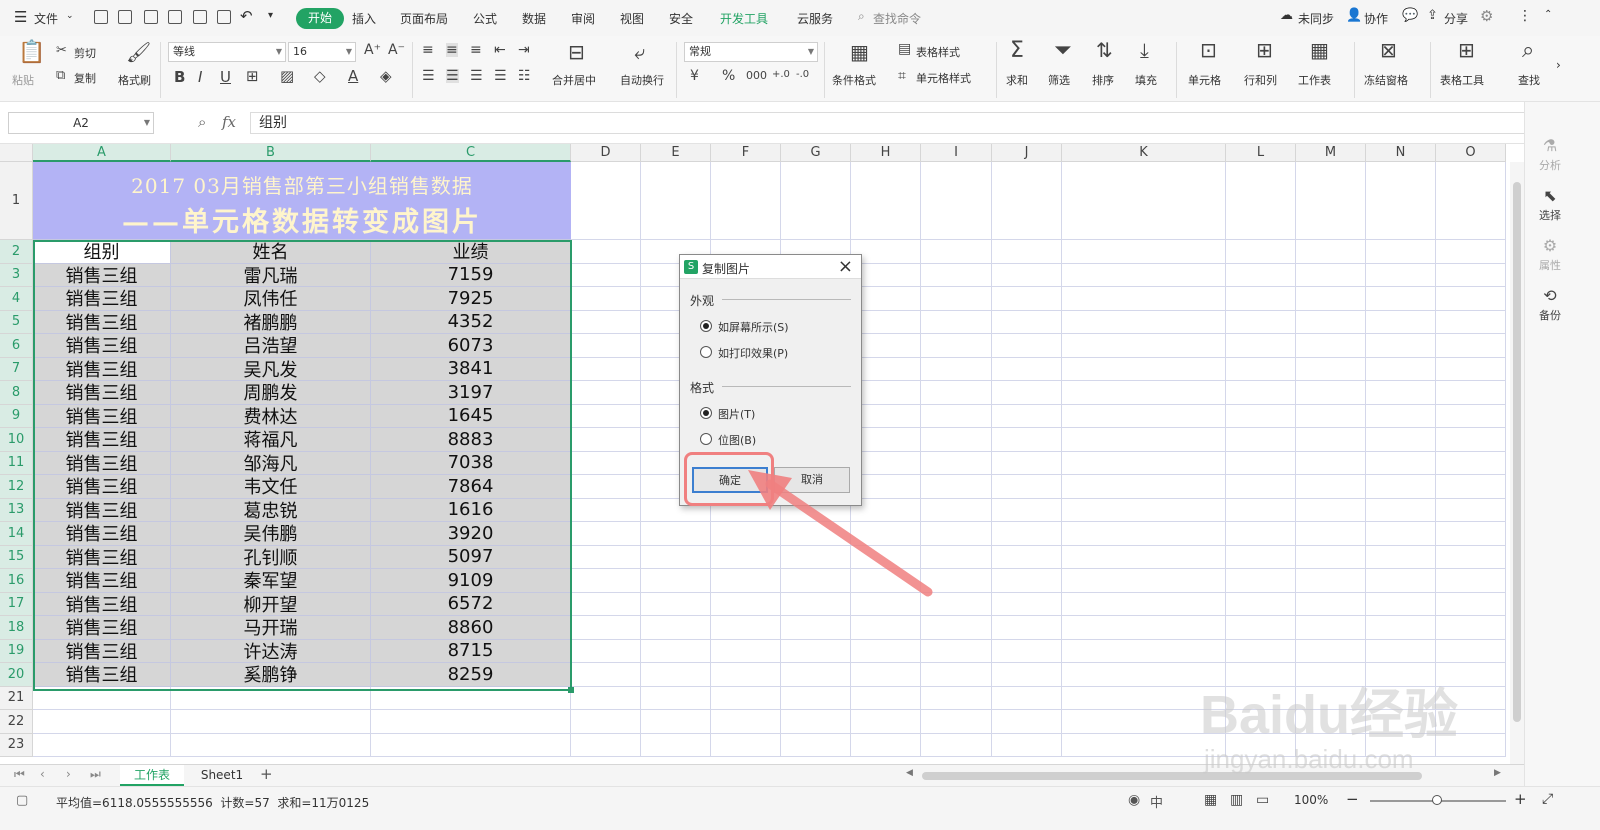 This screenshot has width=1600, height=830. I want to click on column-header-h: H, so click(886, 153).